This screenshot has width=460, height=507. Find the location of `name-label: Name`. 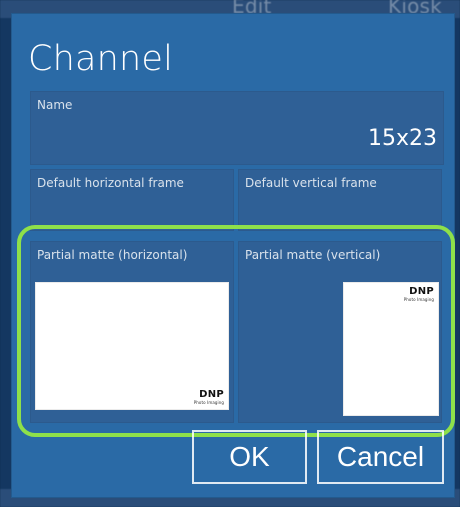

name-label: Name is located at coordinates (55, 105).